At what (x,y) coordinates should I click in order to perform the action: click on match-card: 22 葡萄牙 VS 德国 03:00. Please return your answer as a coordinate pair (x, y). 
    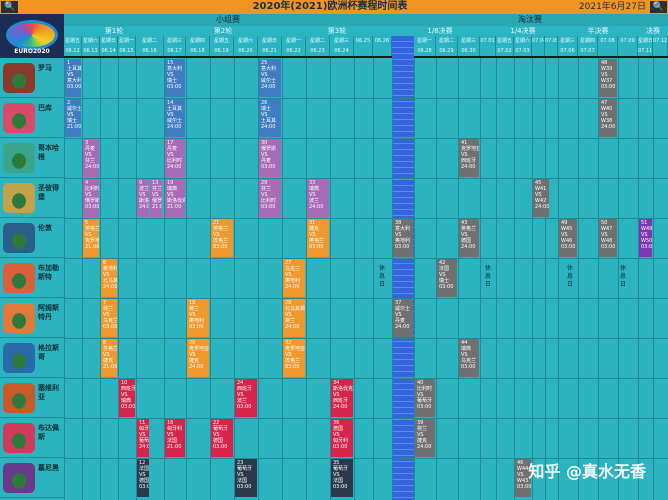
    Looking at the image, I should click on (222, 438).